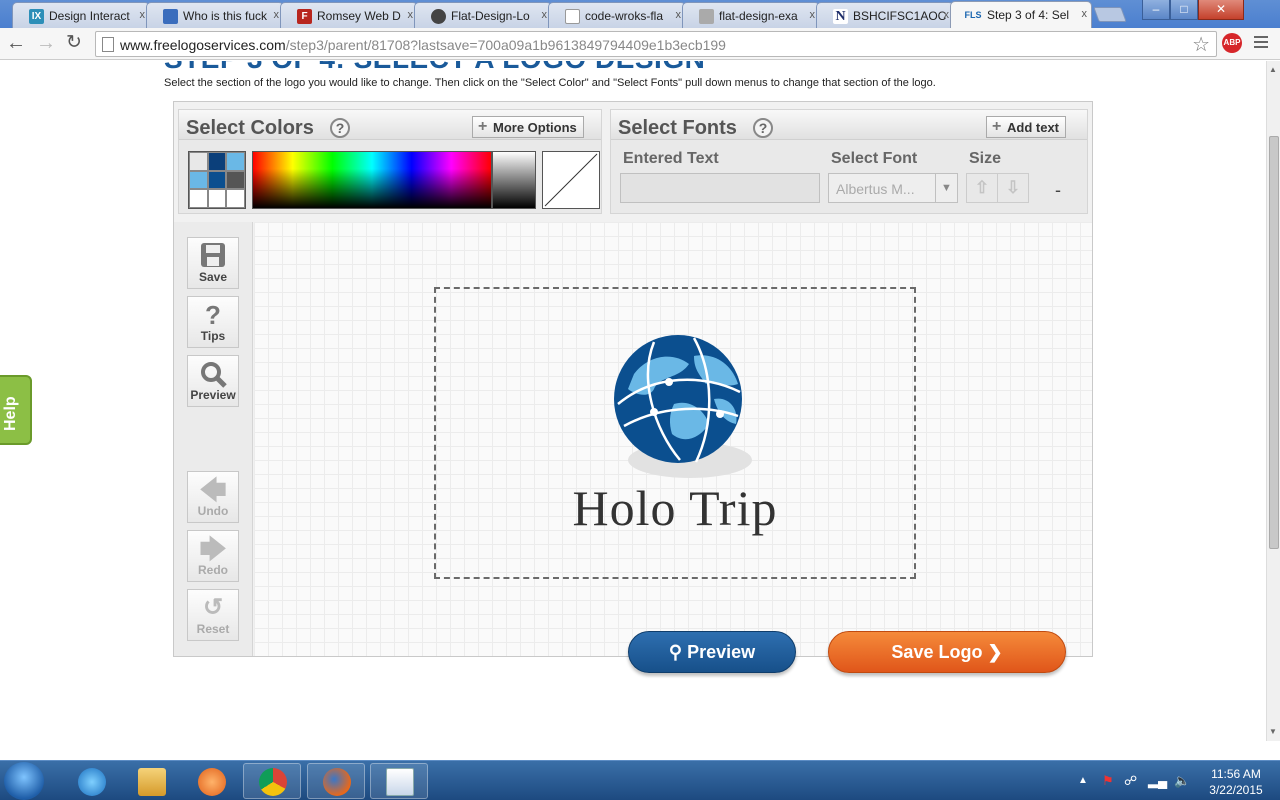 Image resolution: width=1280 pixels, height=800 pixels. Describe the element at coordinates (1261, 43) in the screenshot. I see `chrome-menu-icon` at that location.